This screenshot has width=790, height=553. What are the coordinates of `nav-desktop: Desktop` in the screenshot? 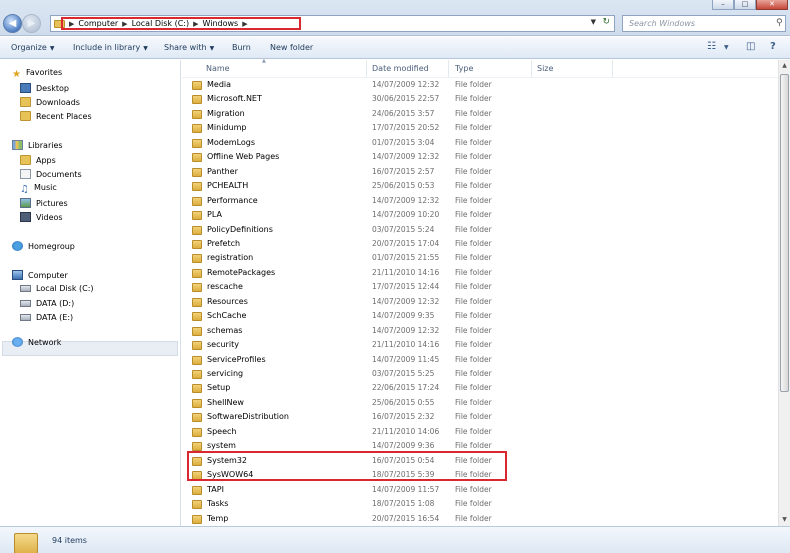 It's located at (44, 88).